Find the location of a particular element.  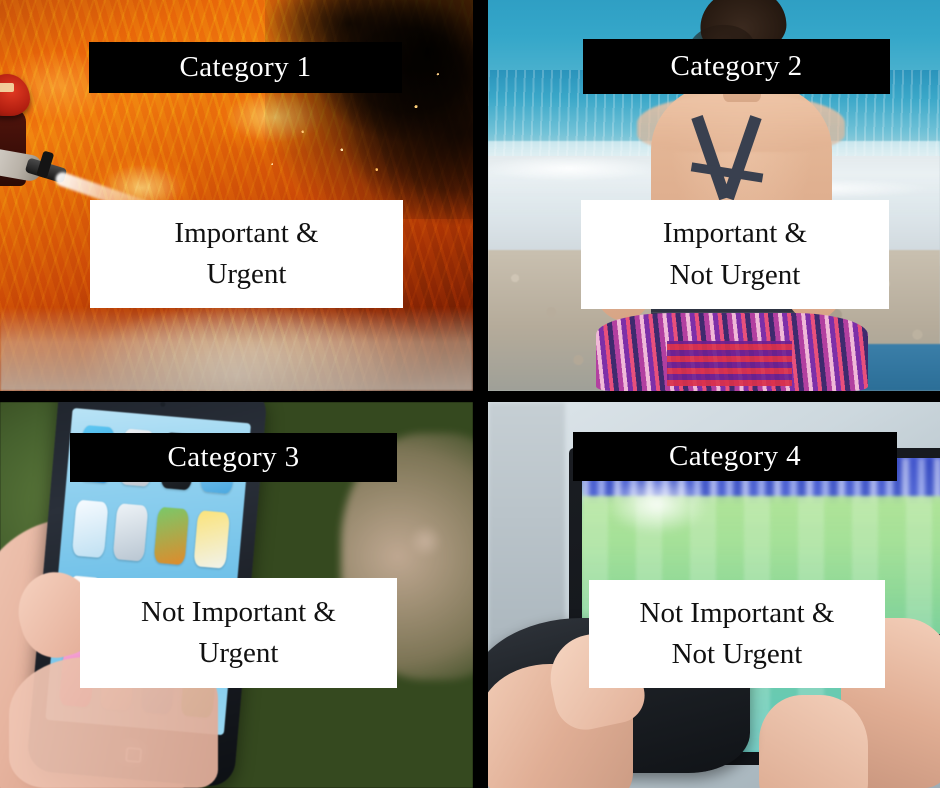

app-icon-weather is located at coordinates (130, 532).